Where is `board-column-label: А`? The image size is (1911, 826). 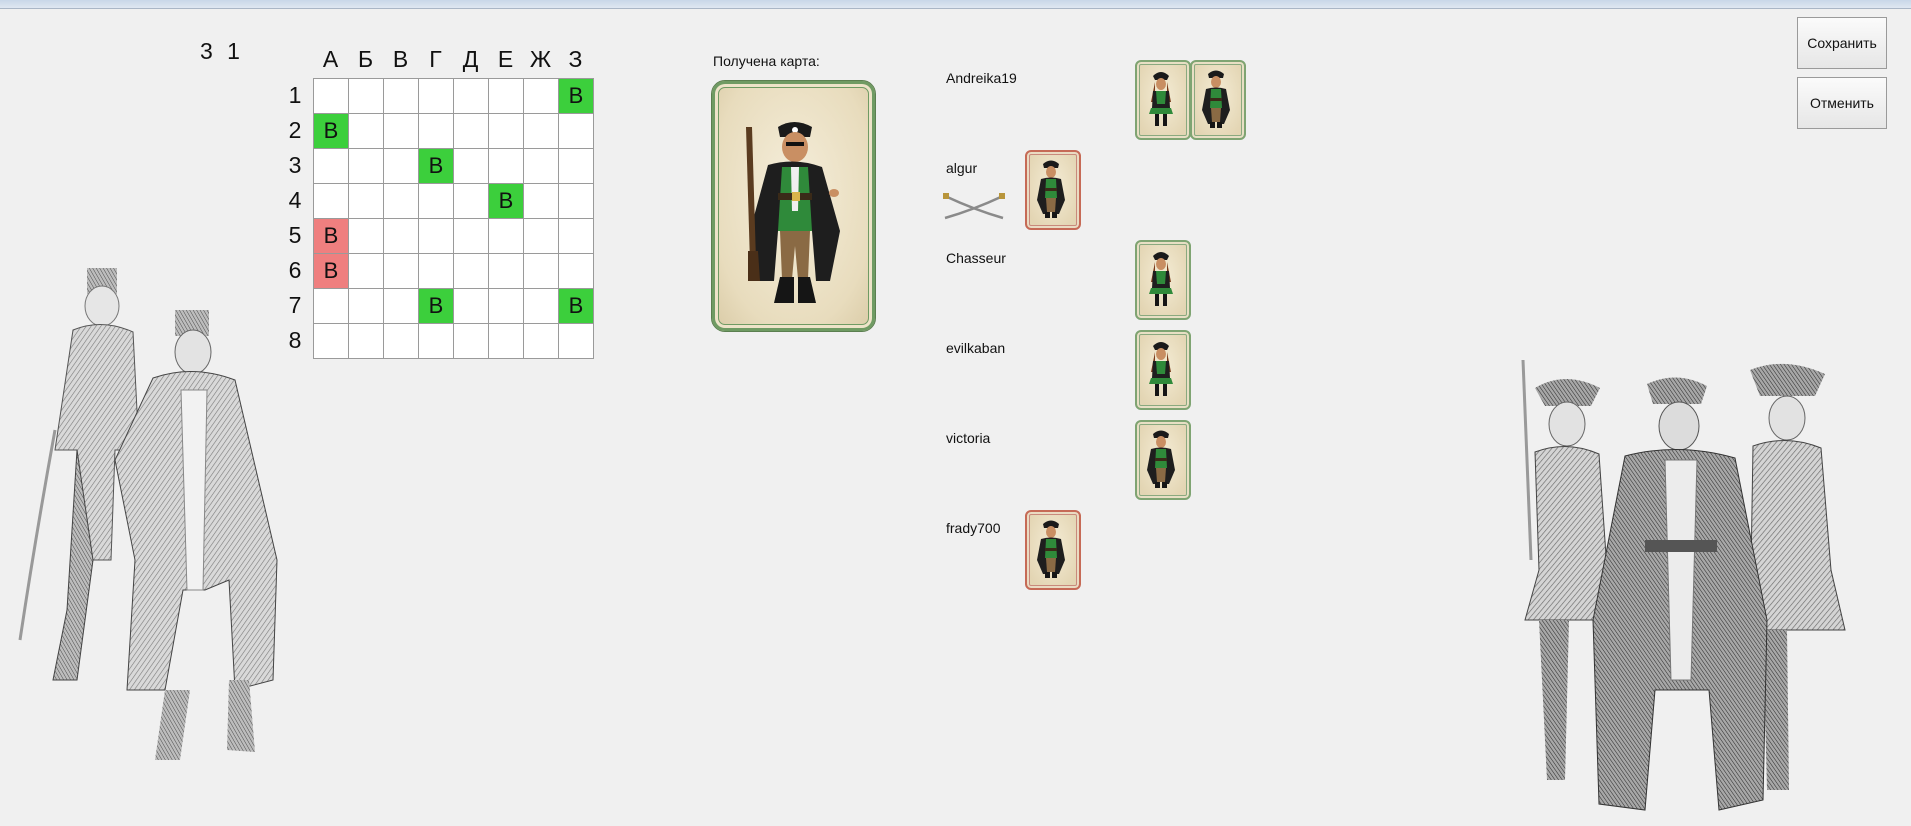 board-column-label: А is located at coordinates (330, 59).